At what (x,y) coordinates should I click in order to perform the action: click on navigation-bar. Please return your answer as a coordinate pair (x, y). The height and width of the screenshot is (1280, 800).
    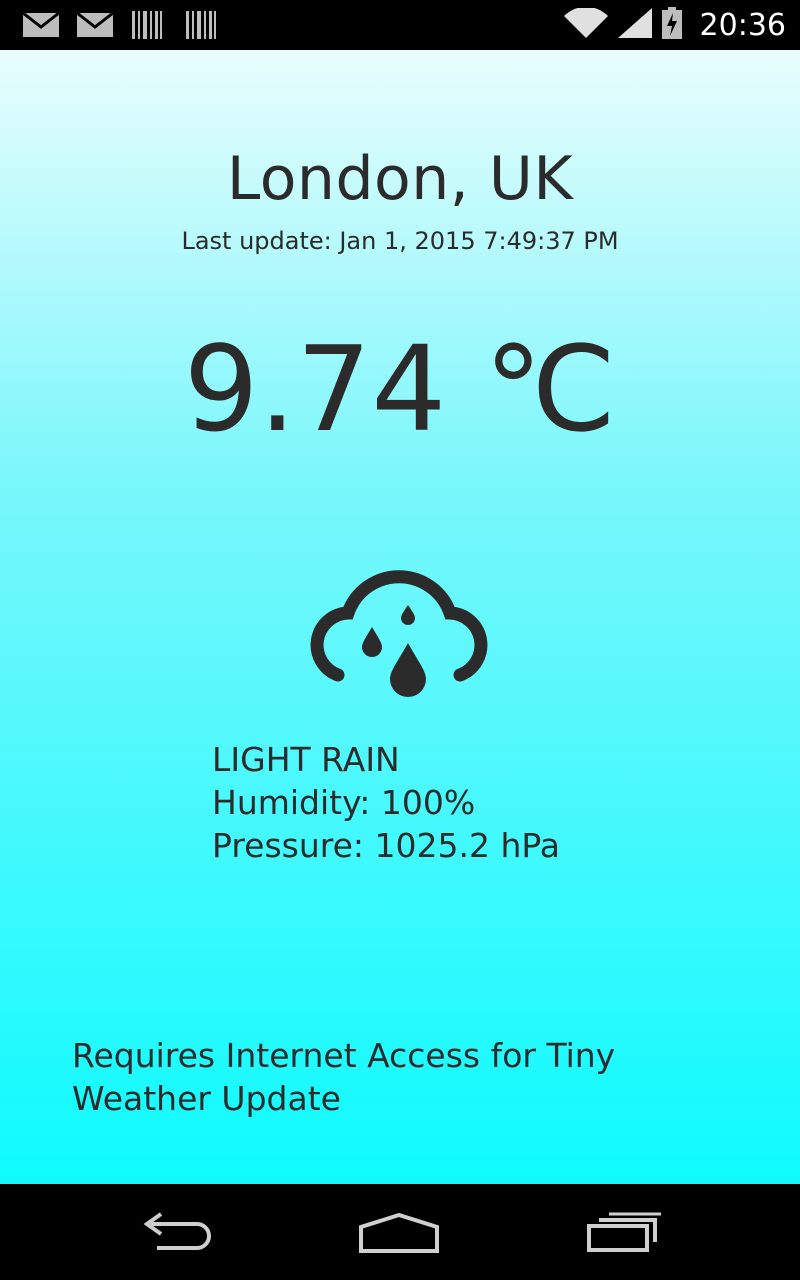
    Looking at the image, I should click on (400, 1232).